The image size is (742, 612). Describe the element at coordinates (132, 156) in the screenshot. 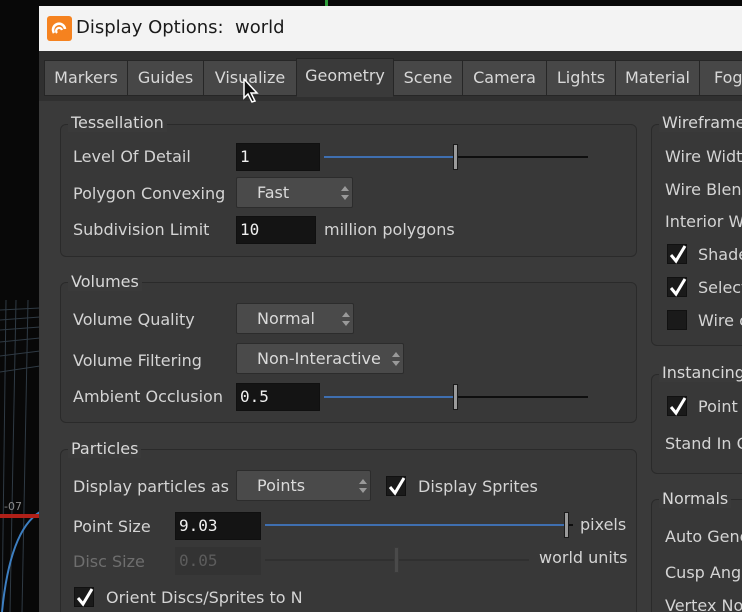

I see `level-of-detail-label: Level Of Detail` at that location.